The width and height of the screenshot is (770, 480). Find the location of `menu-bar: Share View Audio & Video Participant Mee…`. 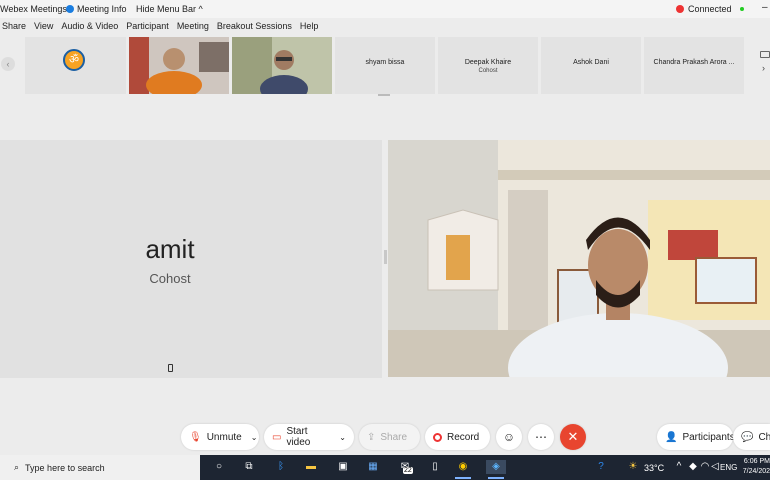

menu-bar: Share View Audio & Video Participant Mee… is located at coordinates (385, 28).